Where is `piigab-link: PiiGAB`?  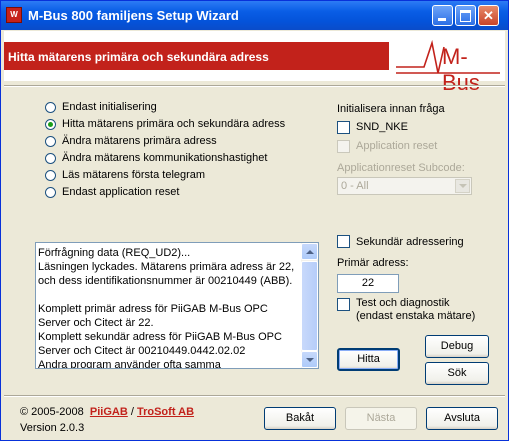
piigab-link: PiiGAB is located at coordinates (109, 412).